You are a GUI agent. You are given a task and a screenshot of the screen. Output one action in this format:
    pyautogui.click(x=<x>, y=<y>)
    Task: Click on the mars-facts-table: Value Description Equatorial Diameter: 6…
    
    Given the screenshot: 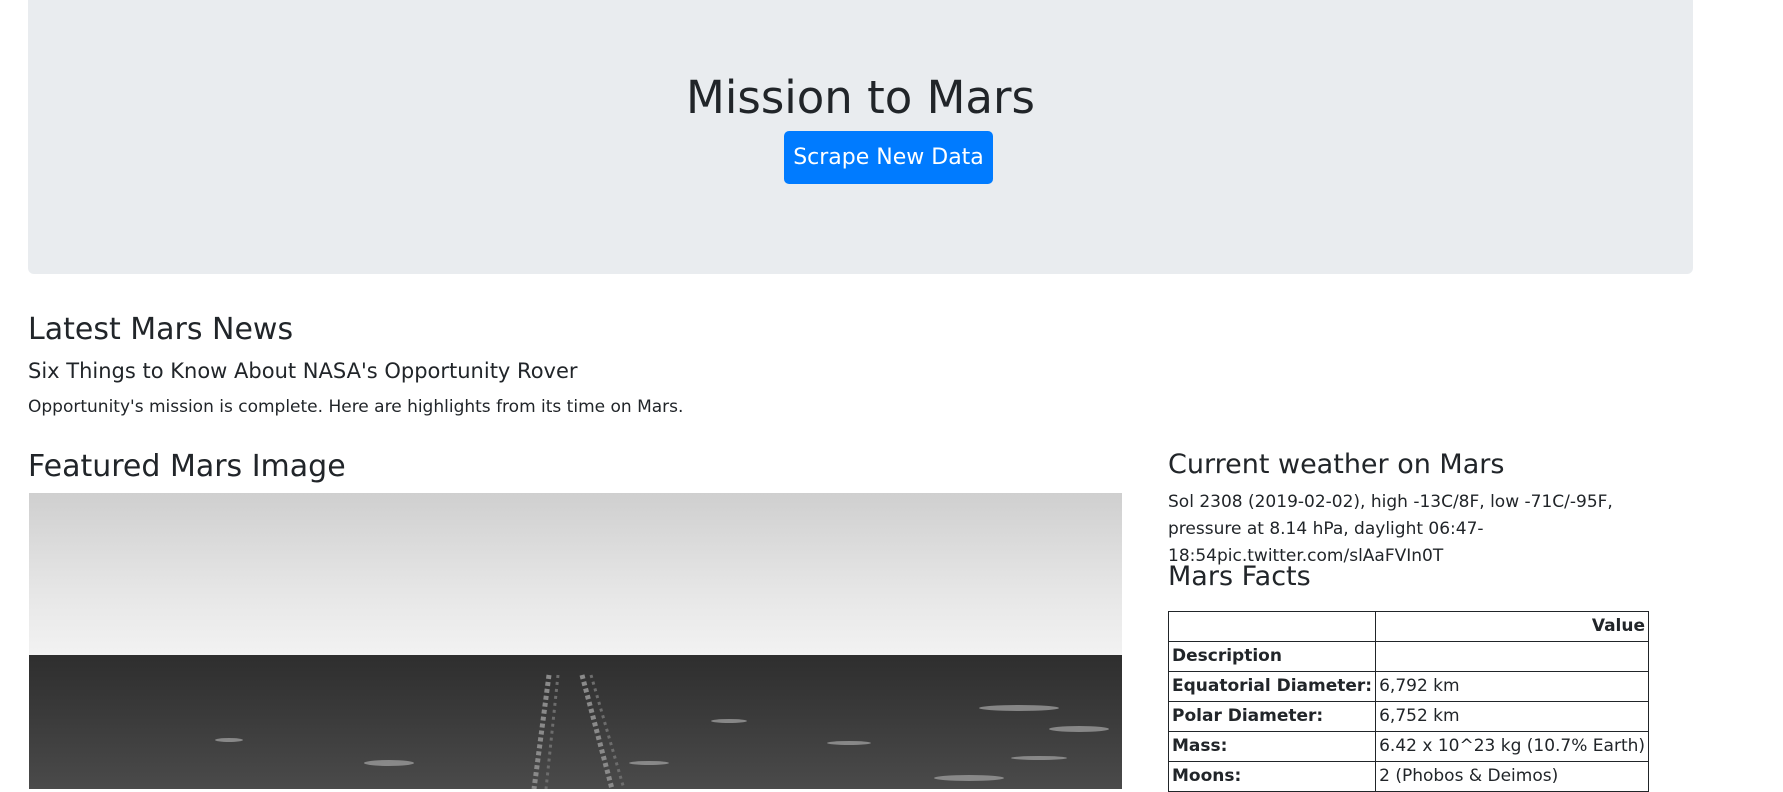 What is the action you would take?
    pyautogui.click(x=1408, y=701)
    